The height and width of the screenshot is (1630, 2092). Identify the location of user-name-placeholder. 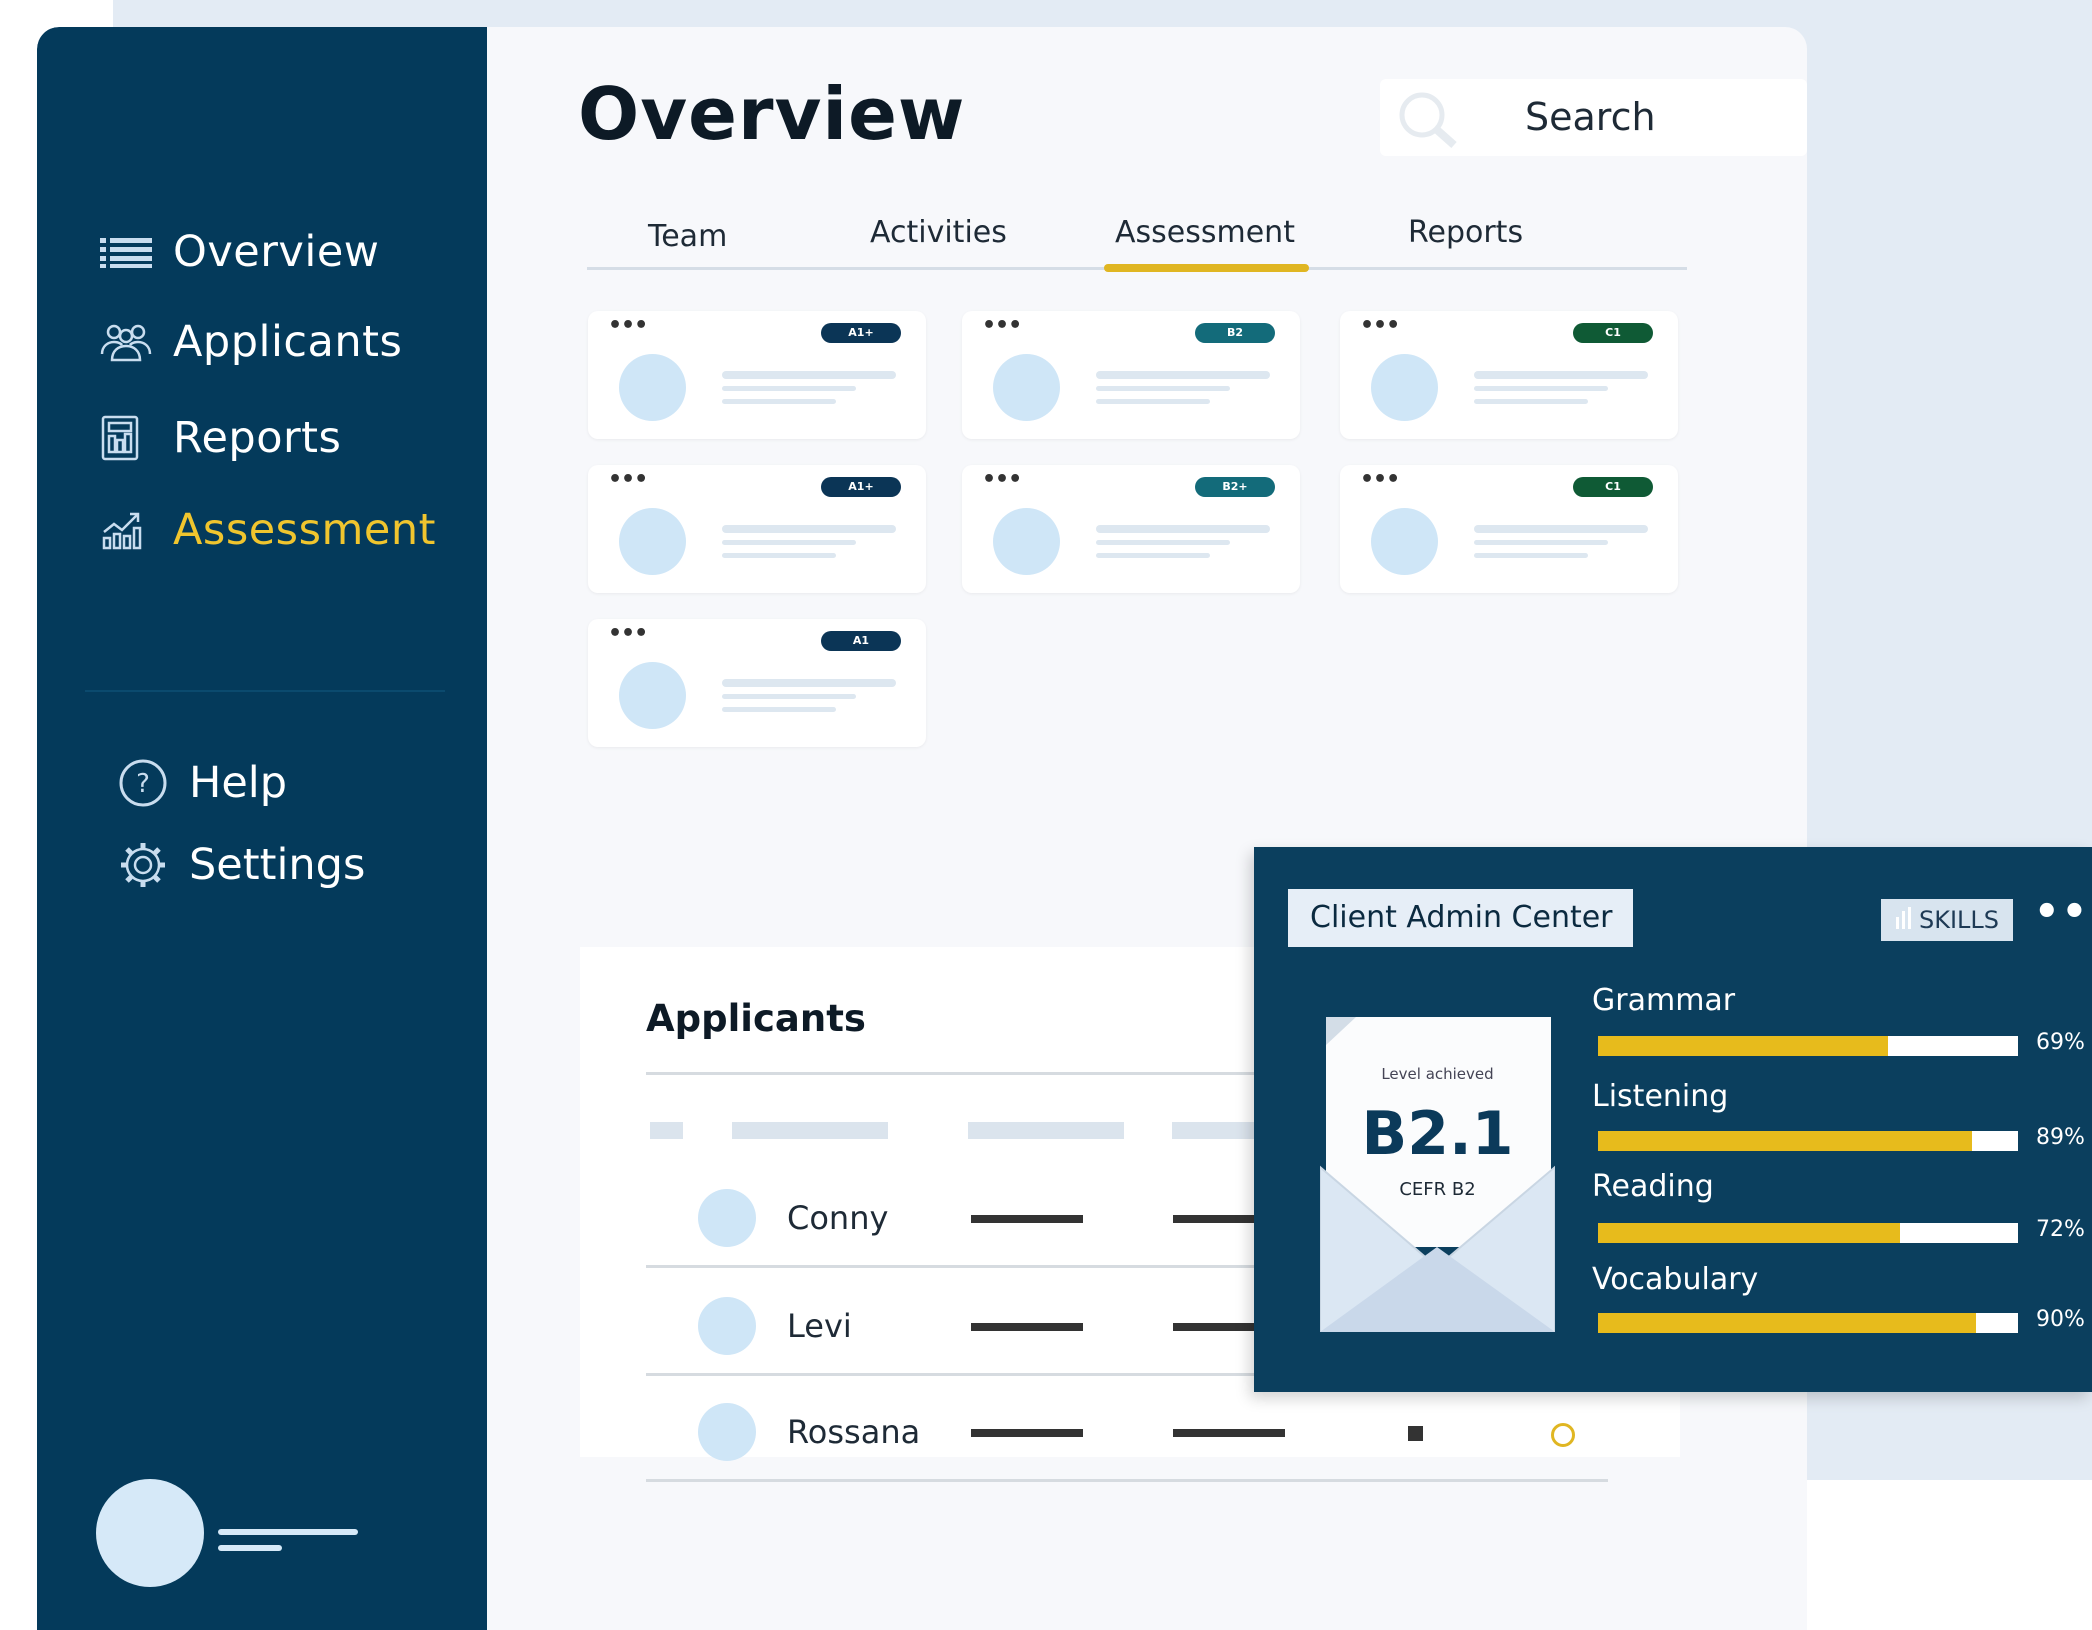
(288, 1532).